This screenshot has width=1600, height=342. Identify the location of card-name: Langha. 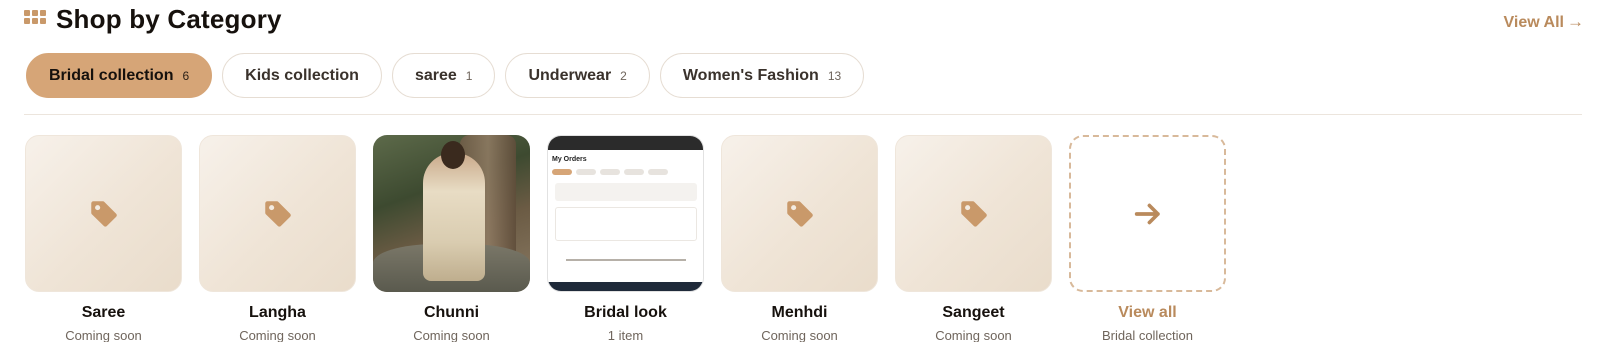
(277, 312).